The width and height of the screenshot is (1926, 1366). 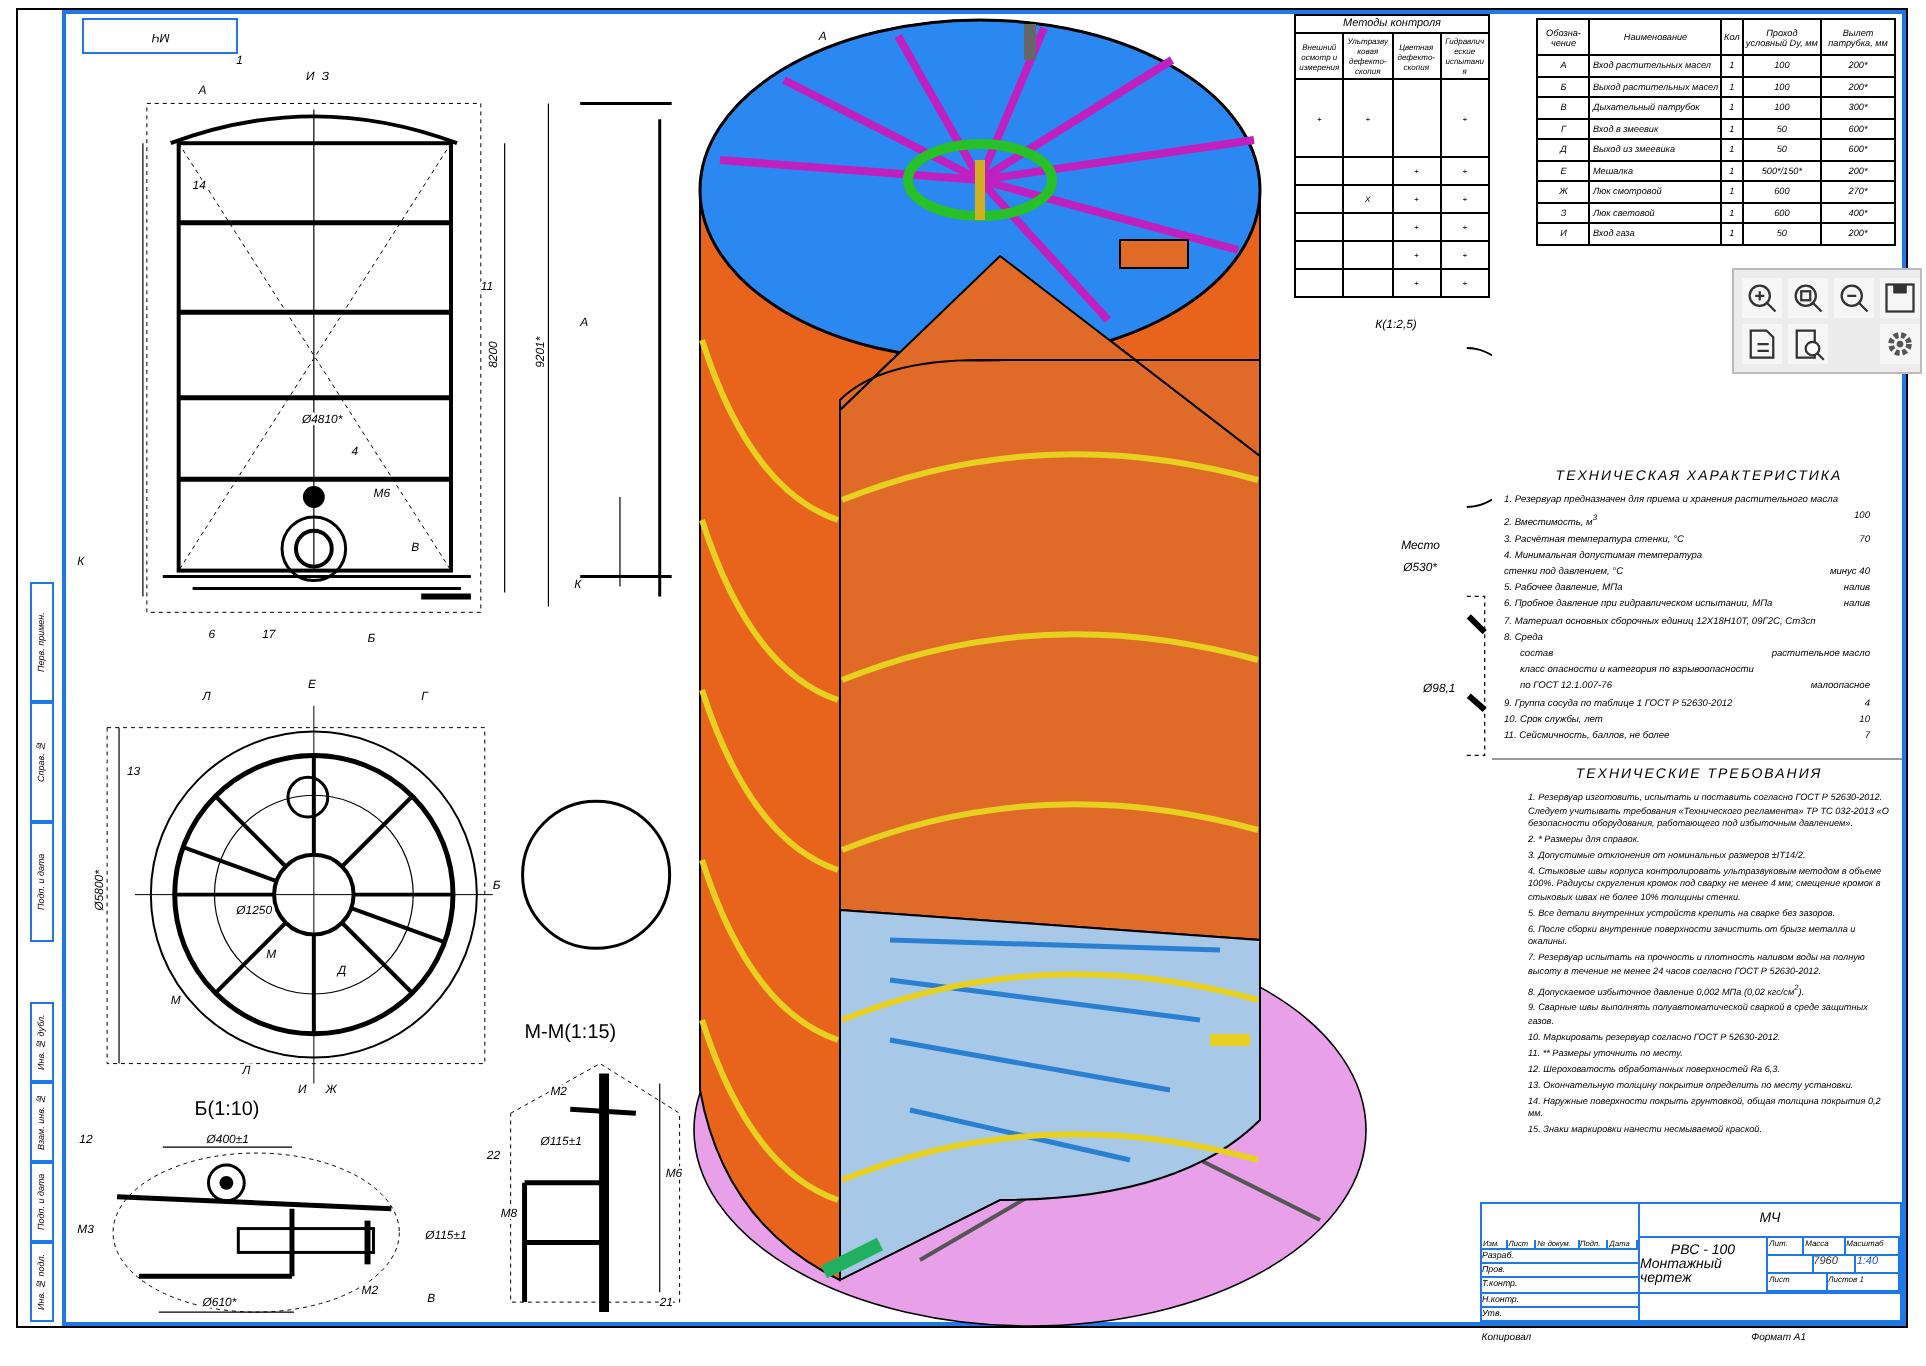 I want to click on dimension-label: М-М(1:15), so click(x=570, y=1032).